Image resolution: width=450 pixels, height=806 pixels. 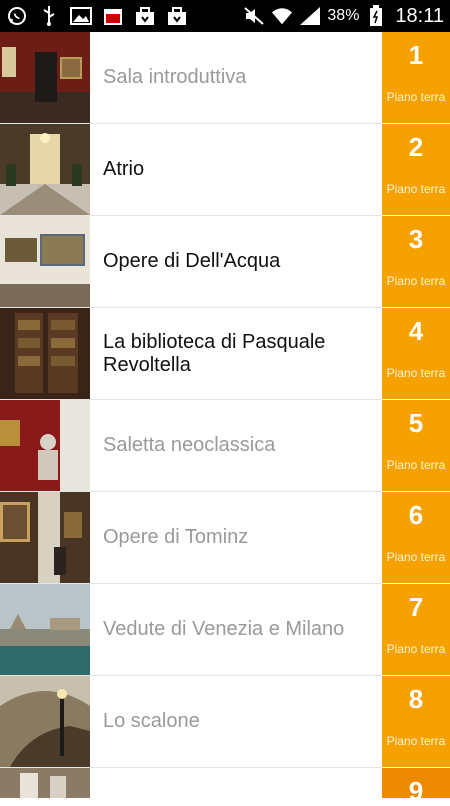 I want to click on room-number-badge: 7 Piano terra, so click(x=416, y=630).